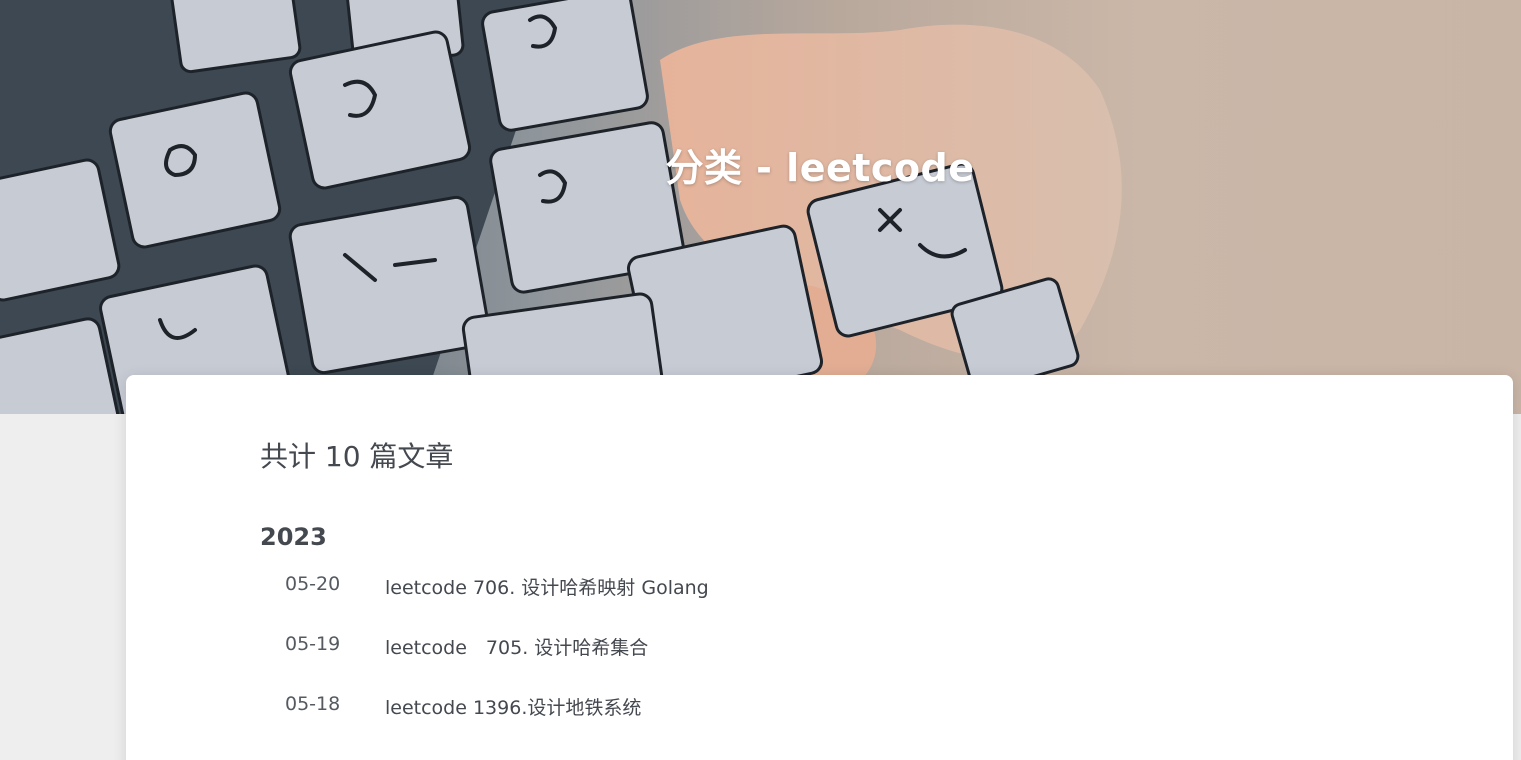 This screenshot has width=1521, height=760. I want to click on post-title-link: leetcode 706. 设计哈希映射 Golang, so click(547, 586).